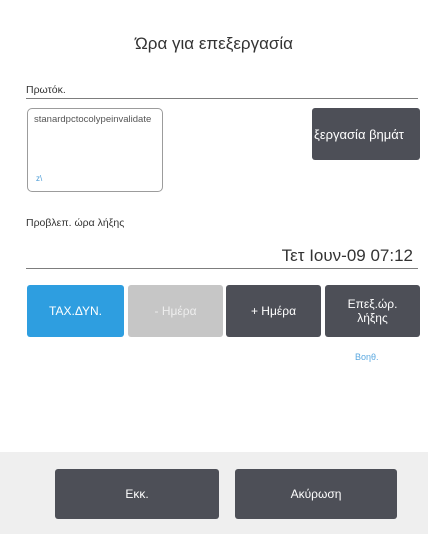 Image resolution: width=428 pixels, height=534 pixels. I want to click on cancel-button: Ακύρωση, so click(316, 494).